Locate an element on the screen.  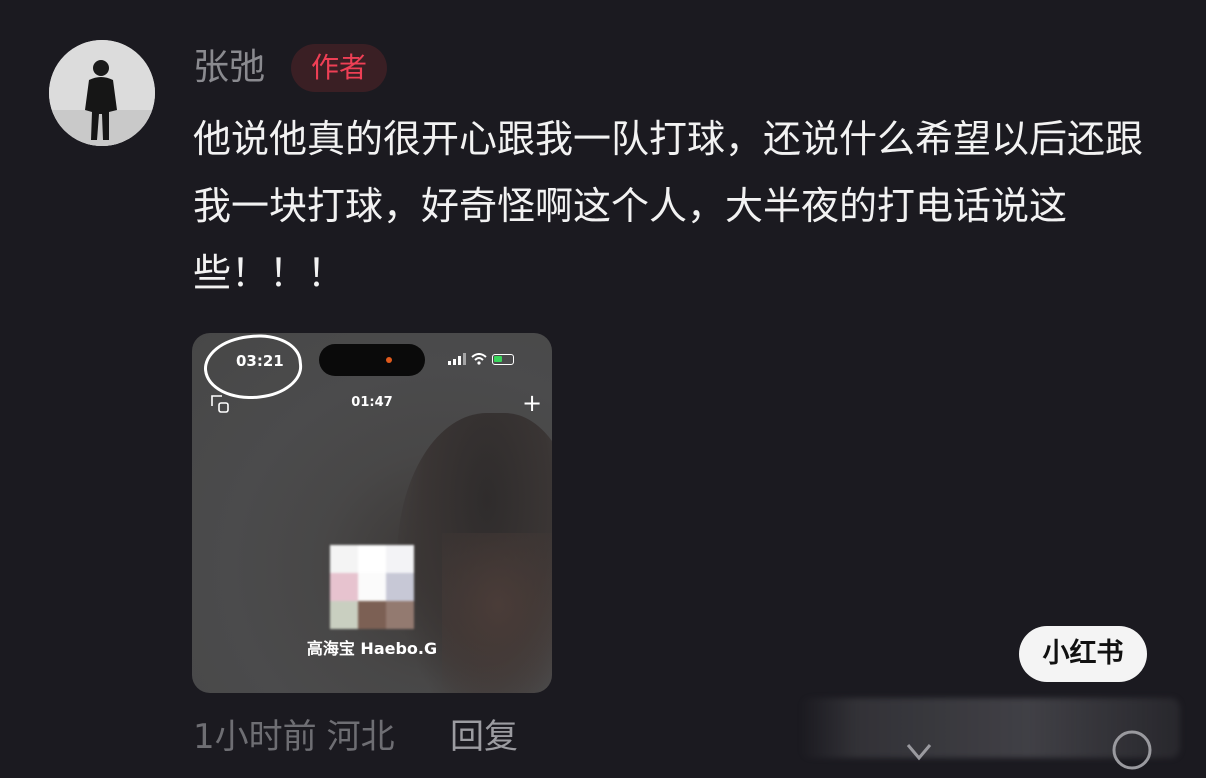
wifi-icon is located at coordinates (479, 359).